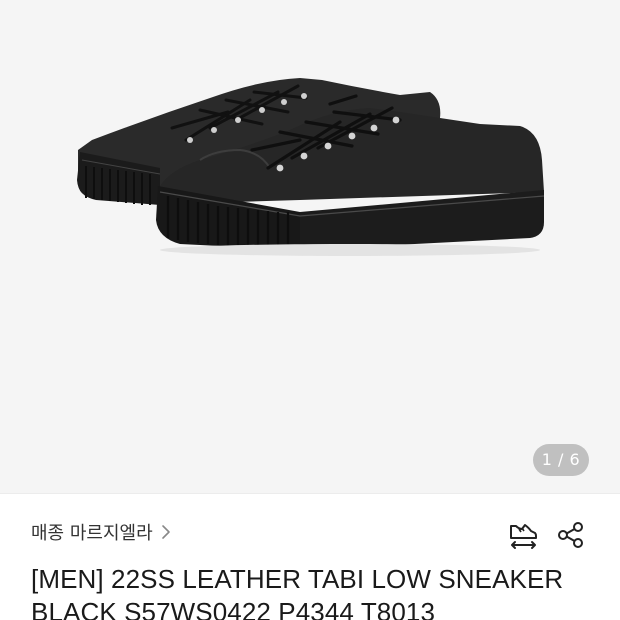 Image resolution: width=620 pixels, height=620 pixels. What do you see at coordinates (166, 532) in the screenshot?
I see `chevron-right-icon` at bounding box center [166, 532].